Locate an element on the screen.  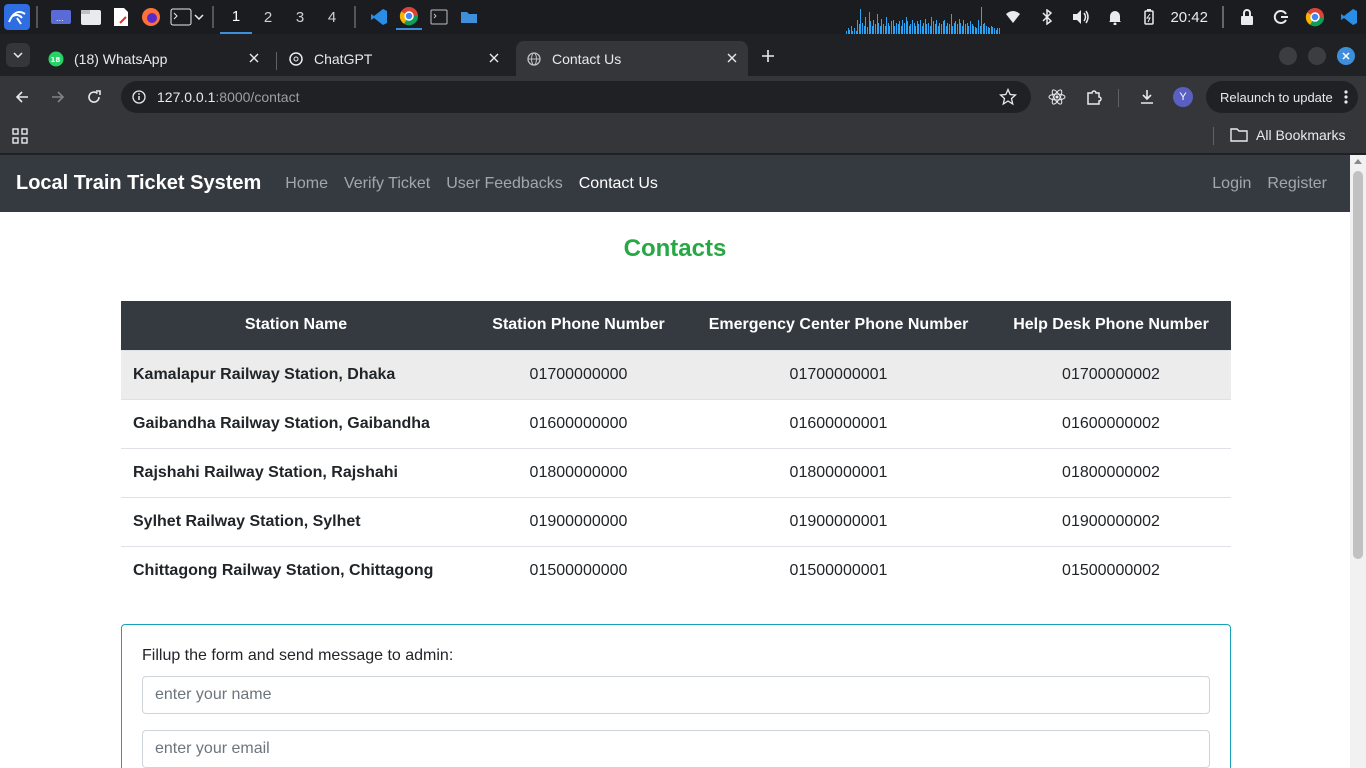
workspace-1: 1 is located at coordinates (236, 17).